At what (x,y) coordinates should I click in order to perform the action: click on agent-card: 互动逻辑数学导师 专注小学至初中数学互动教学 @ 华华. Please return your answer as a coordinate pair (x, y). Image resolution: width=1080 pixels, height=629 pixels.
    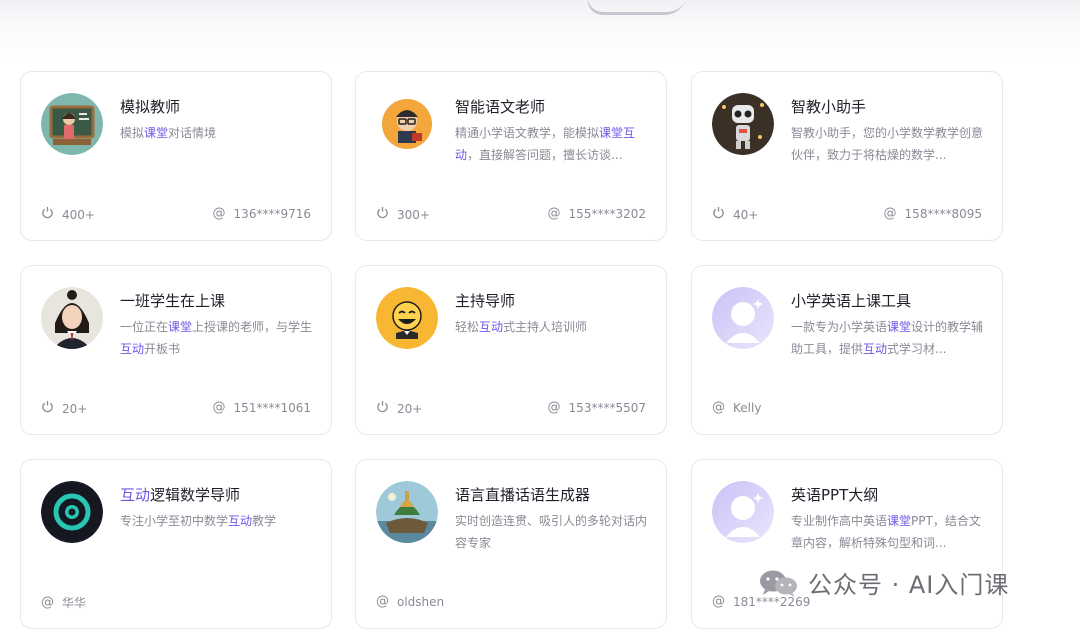
    Looking at the image, I should click on (176, 544).